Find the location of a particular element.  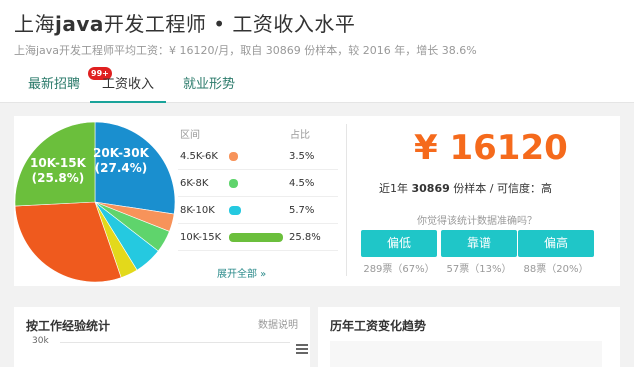

divider is located at coordinates (346, 200).